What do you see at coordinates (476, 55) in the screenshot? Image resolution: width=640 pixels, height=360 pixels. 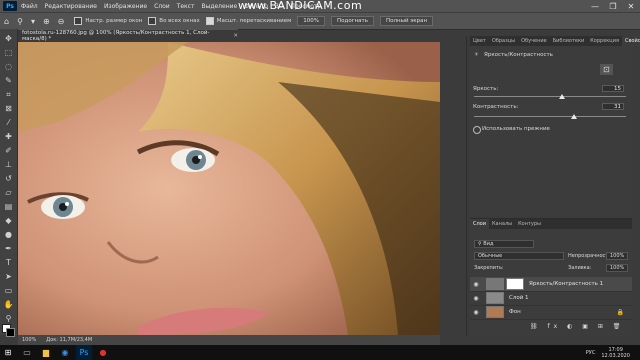 I see `brightness-contrast-icon: ☀` at bounding box center [476, 55].